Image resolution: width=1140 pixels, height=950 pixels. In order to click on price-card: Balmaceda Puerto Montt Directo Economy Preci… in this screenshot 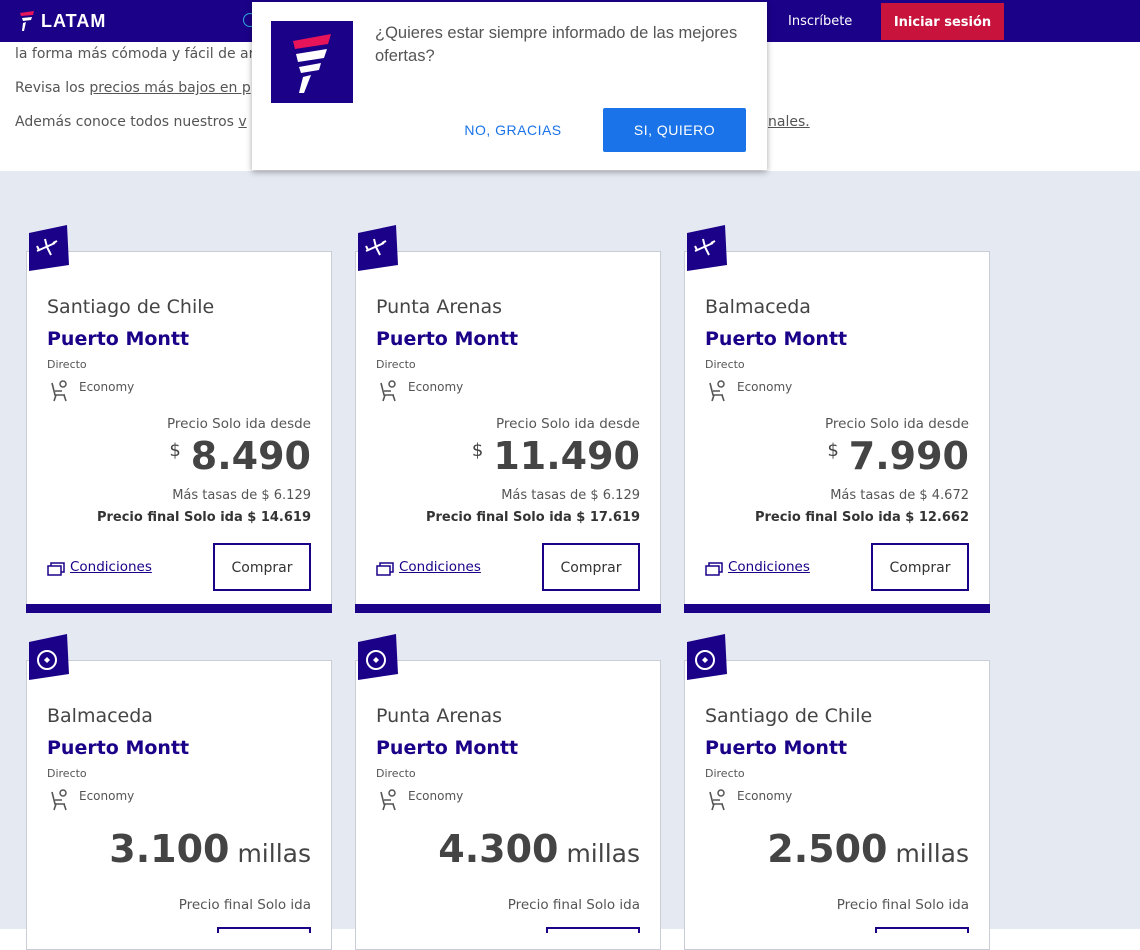, I will do `click(837, 419)`.